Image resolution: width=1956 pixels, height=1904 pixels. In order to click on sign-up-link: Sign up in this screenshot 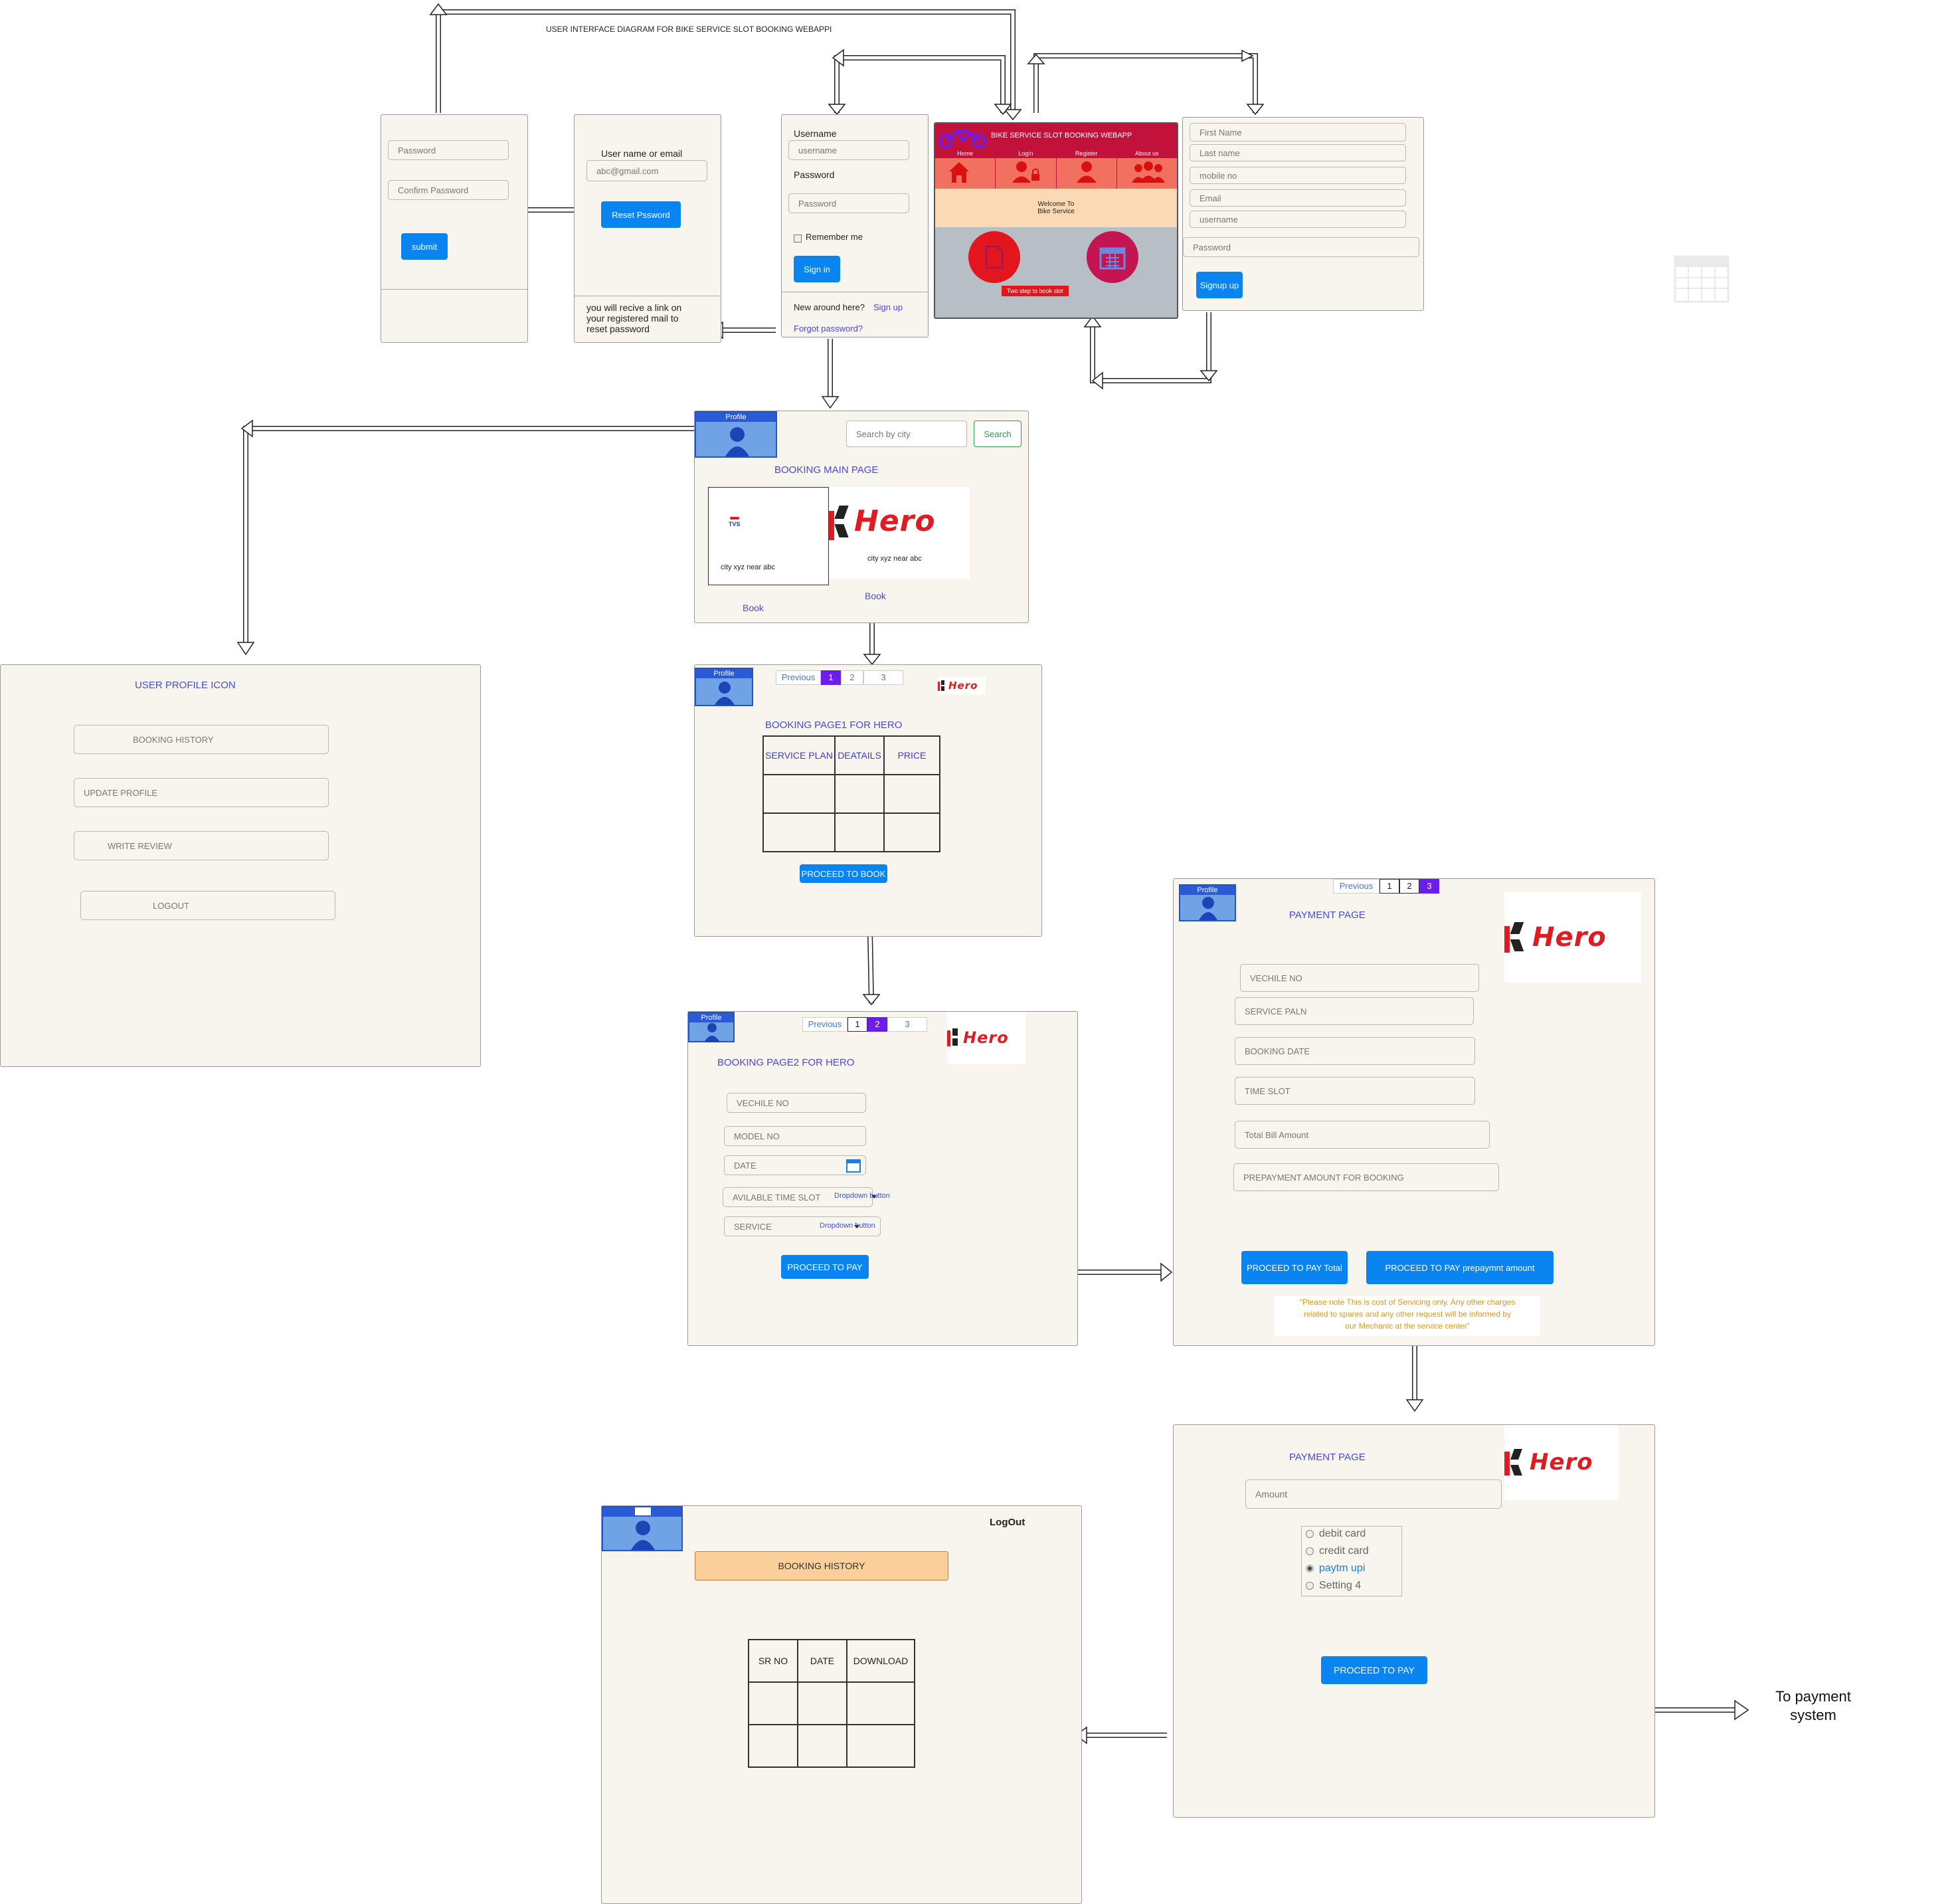, I will do `click(888, 307)`.